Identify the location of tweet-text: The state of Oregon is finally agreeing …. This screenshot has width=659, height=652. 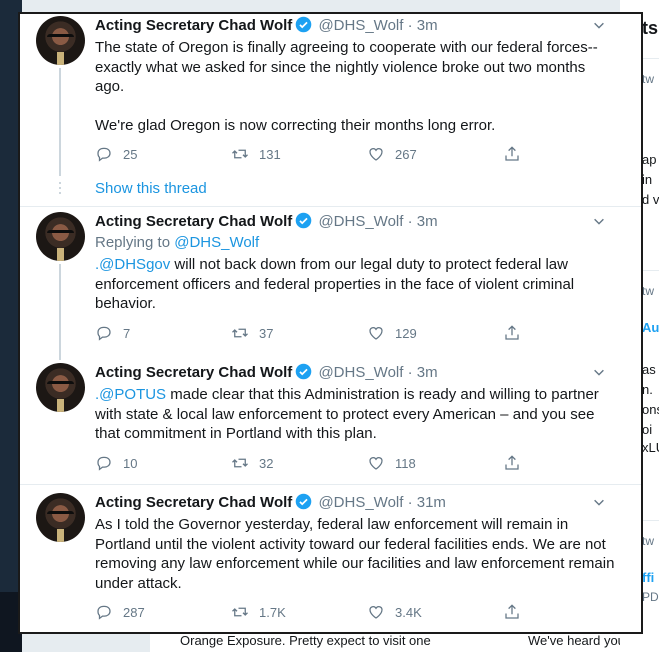
(355, 87).